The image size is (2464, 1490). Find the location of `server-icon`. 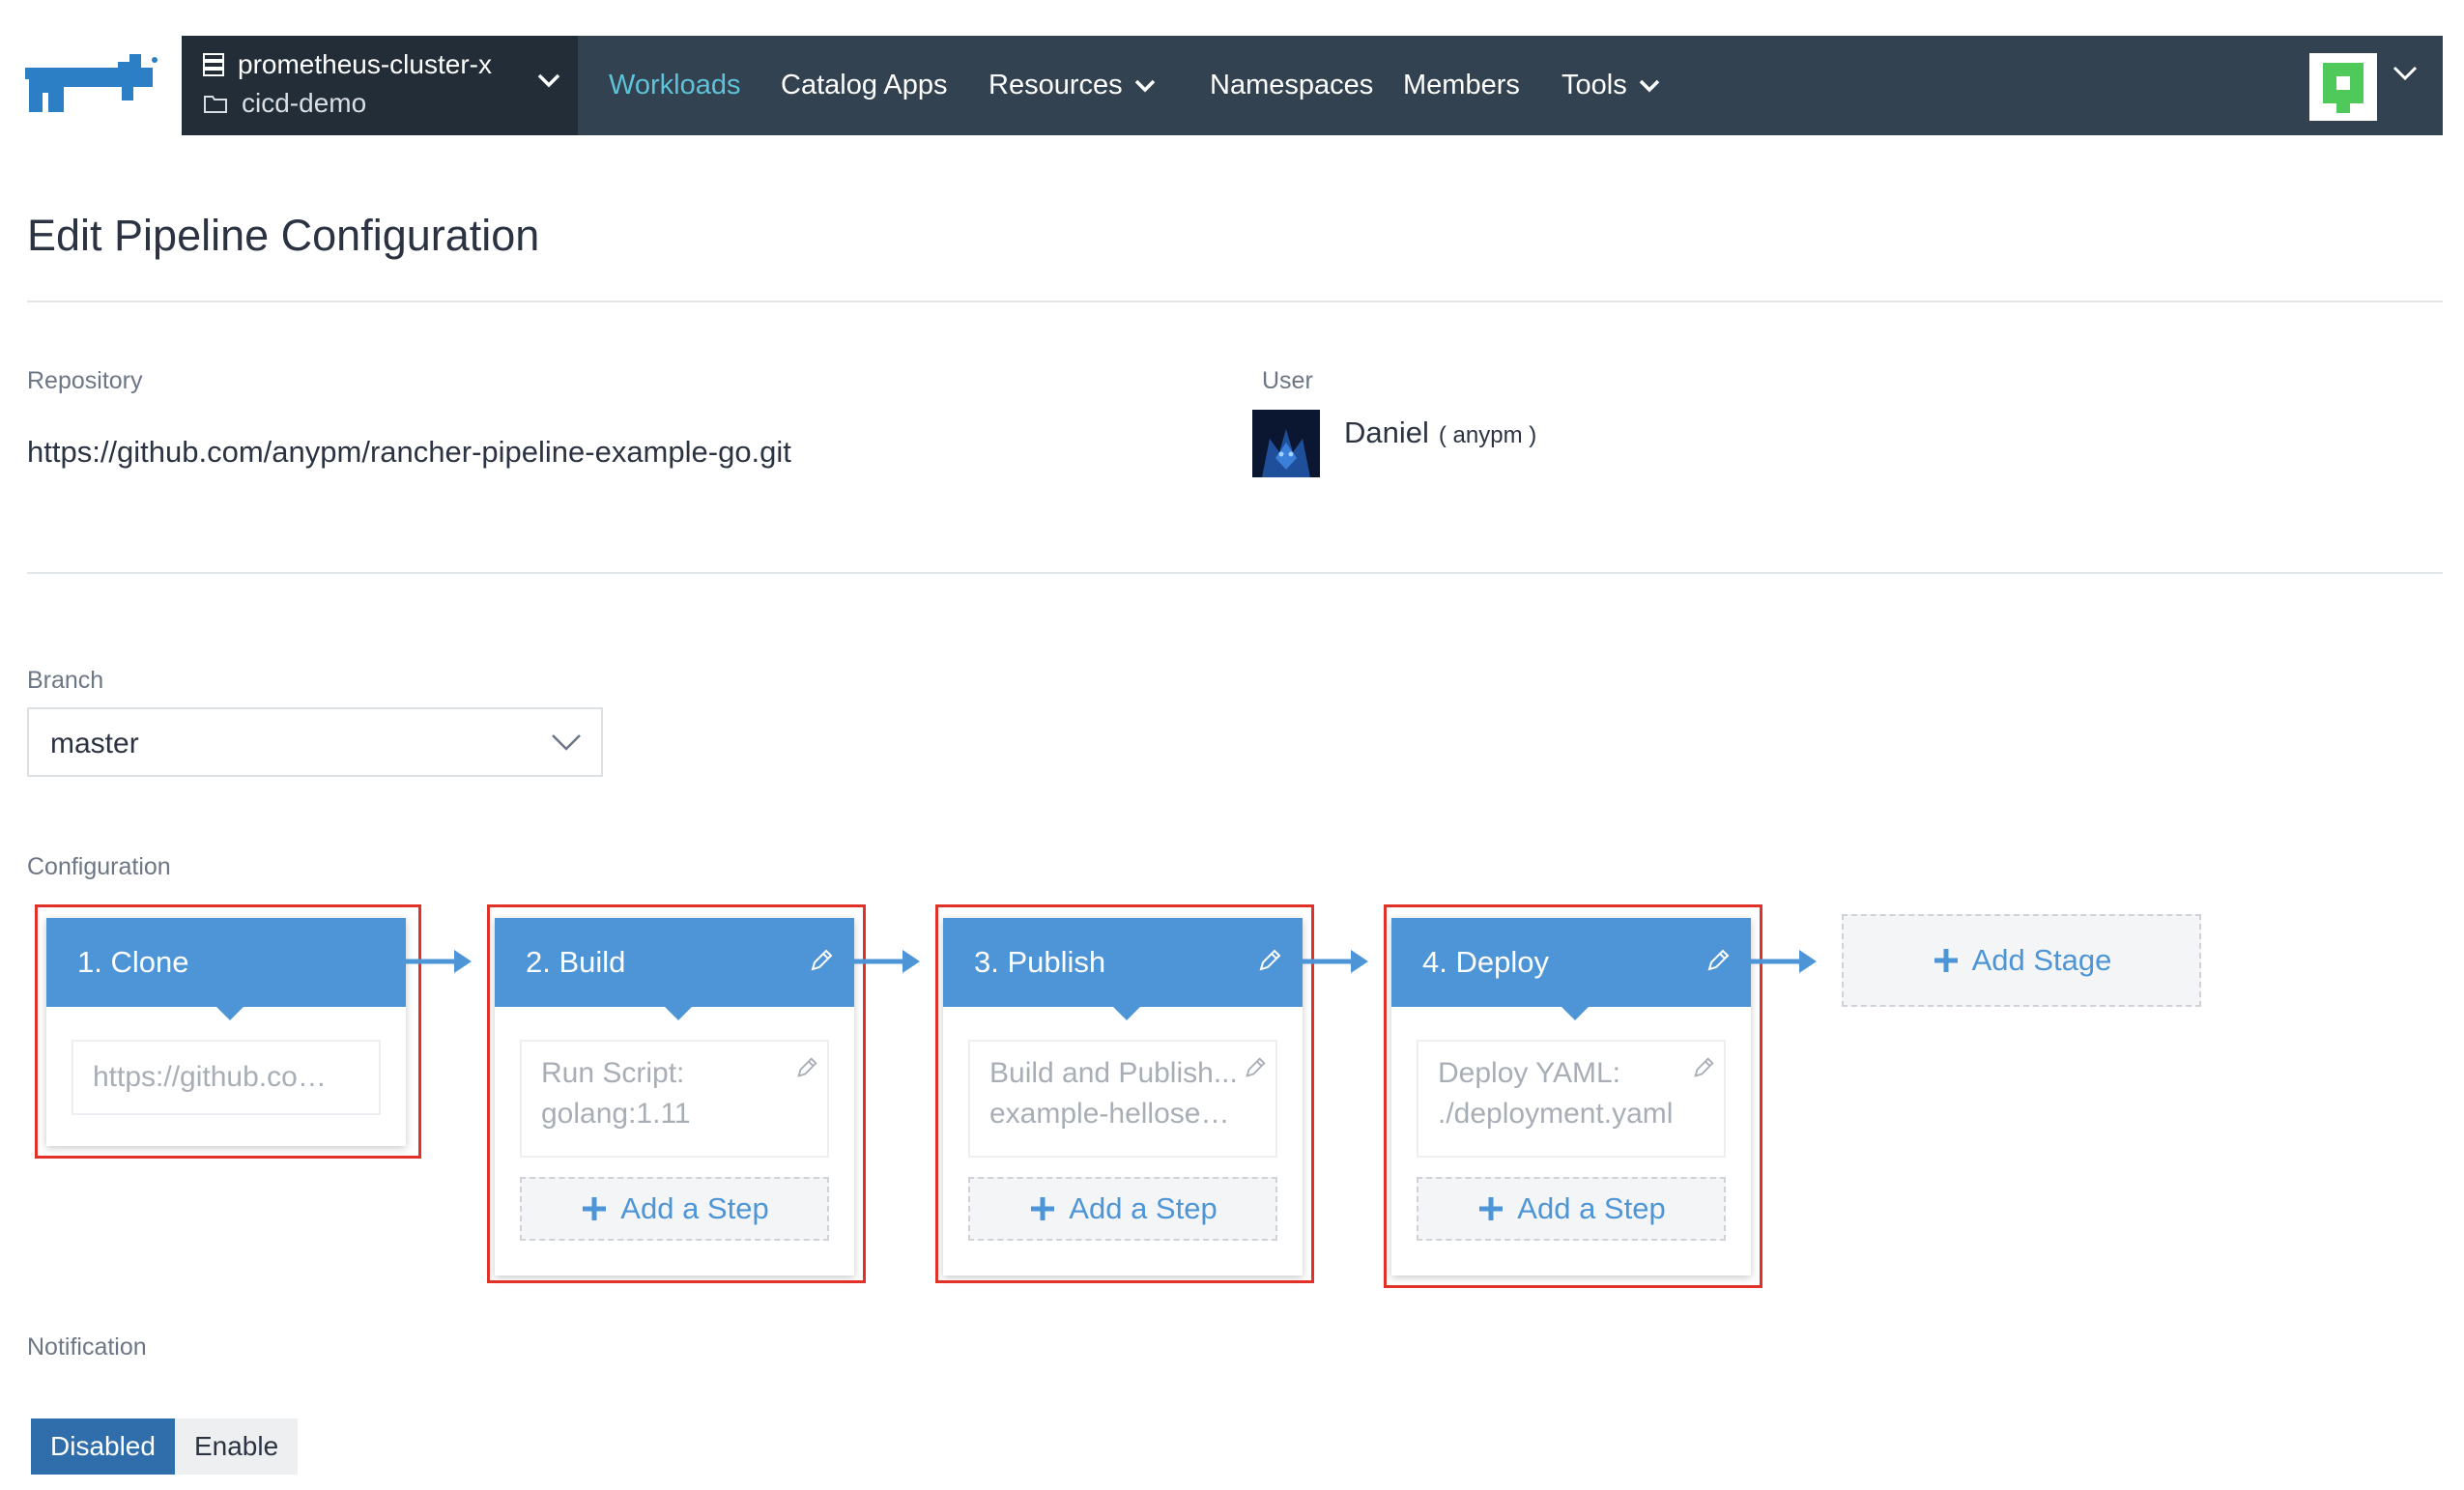

server-icon is located at coordinates (213, 65).